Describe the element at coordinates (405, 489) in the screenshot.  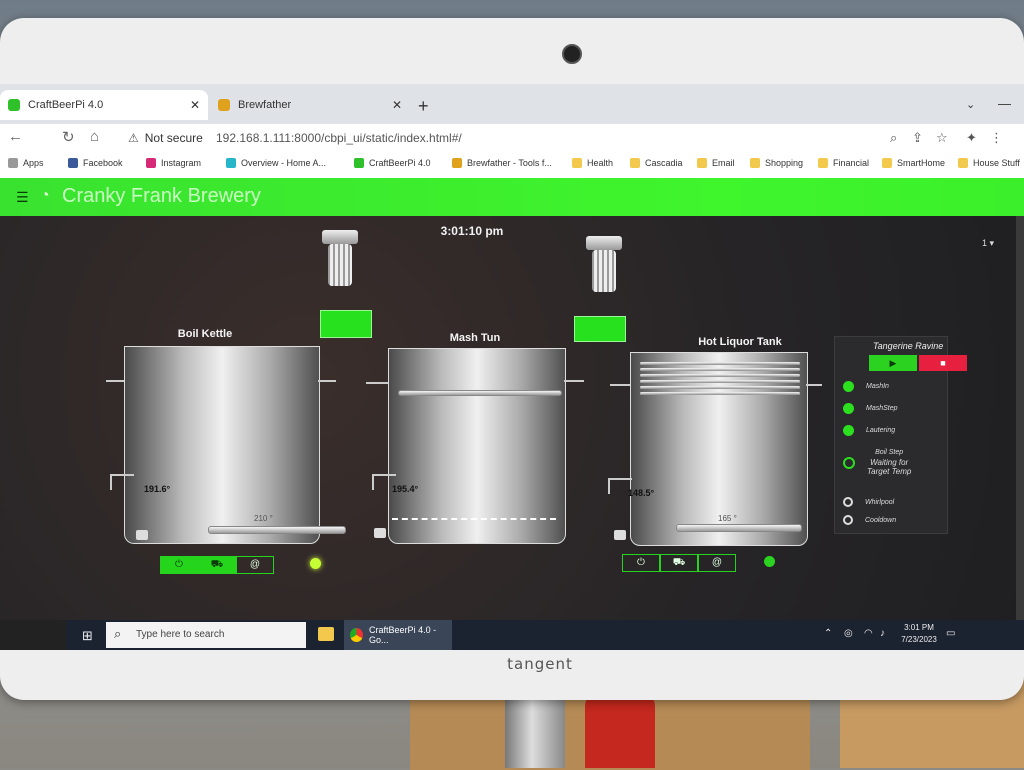
I see `mash-tun-temp: 195.4°` at that location.